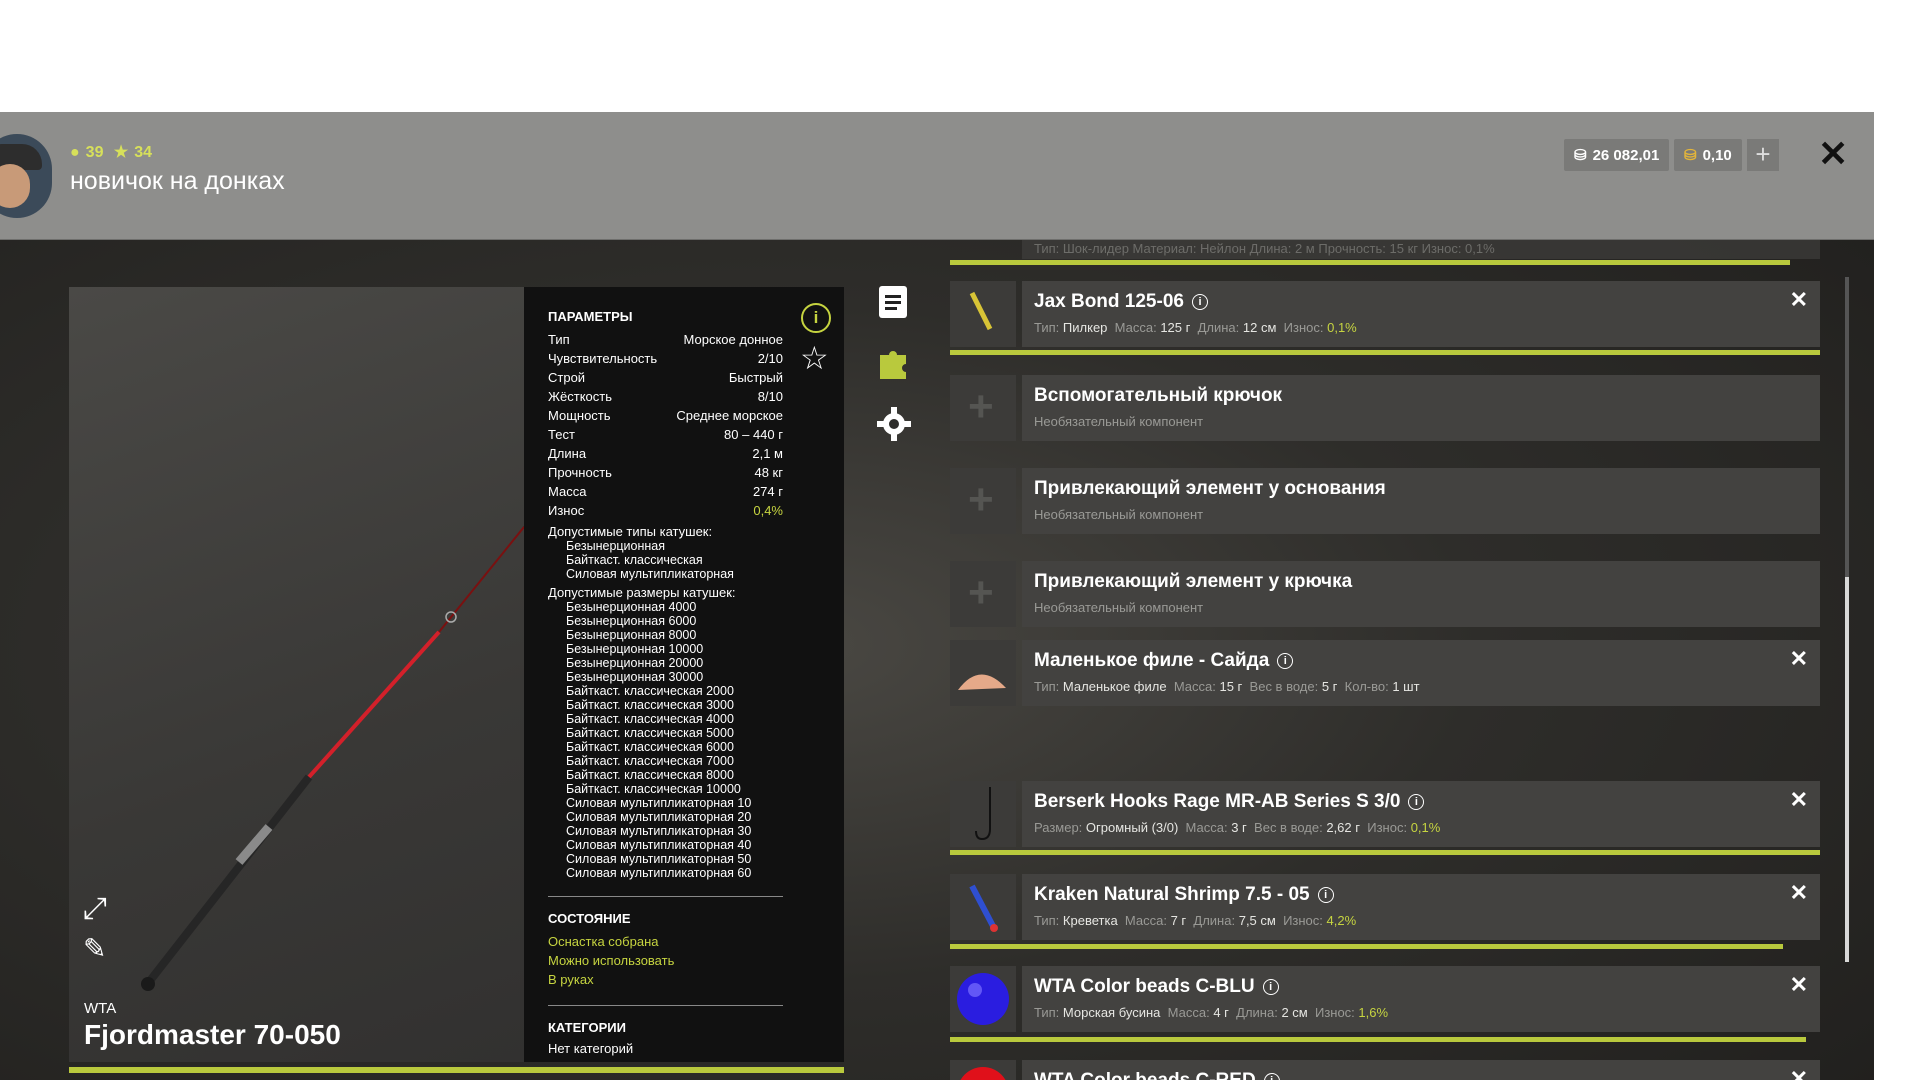  What do you see at coordinates (456, 1070) in the screenshot?
I see `wear-bar` at bounding box center [456, 1070].